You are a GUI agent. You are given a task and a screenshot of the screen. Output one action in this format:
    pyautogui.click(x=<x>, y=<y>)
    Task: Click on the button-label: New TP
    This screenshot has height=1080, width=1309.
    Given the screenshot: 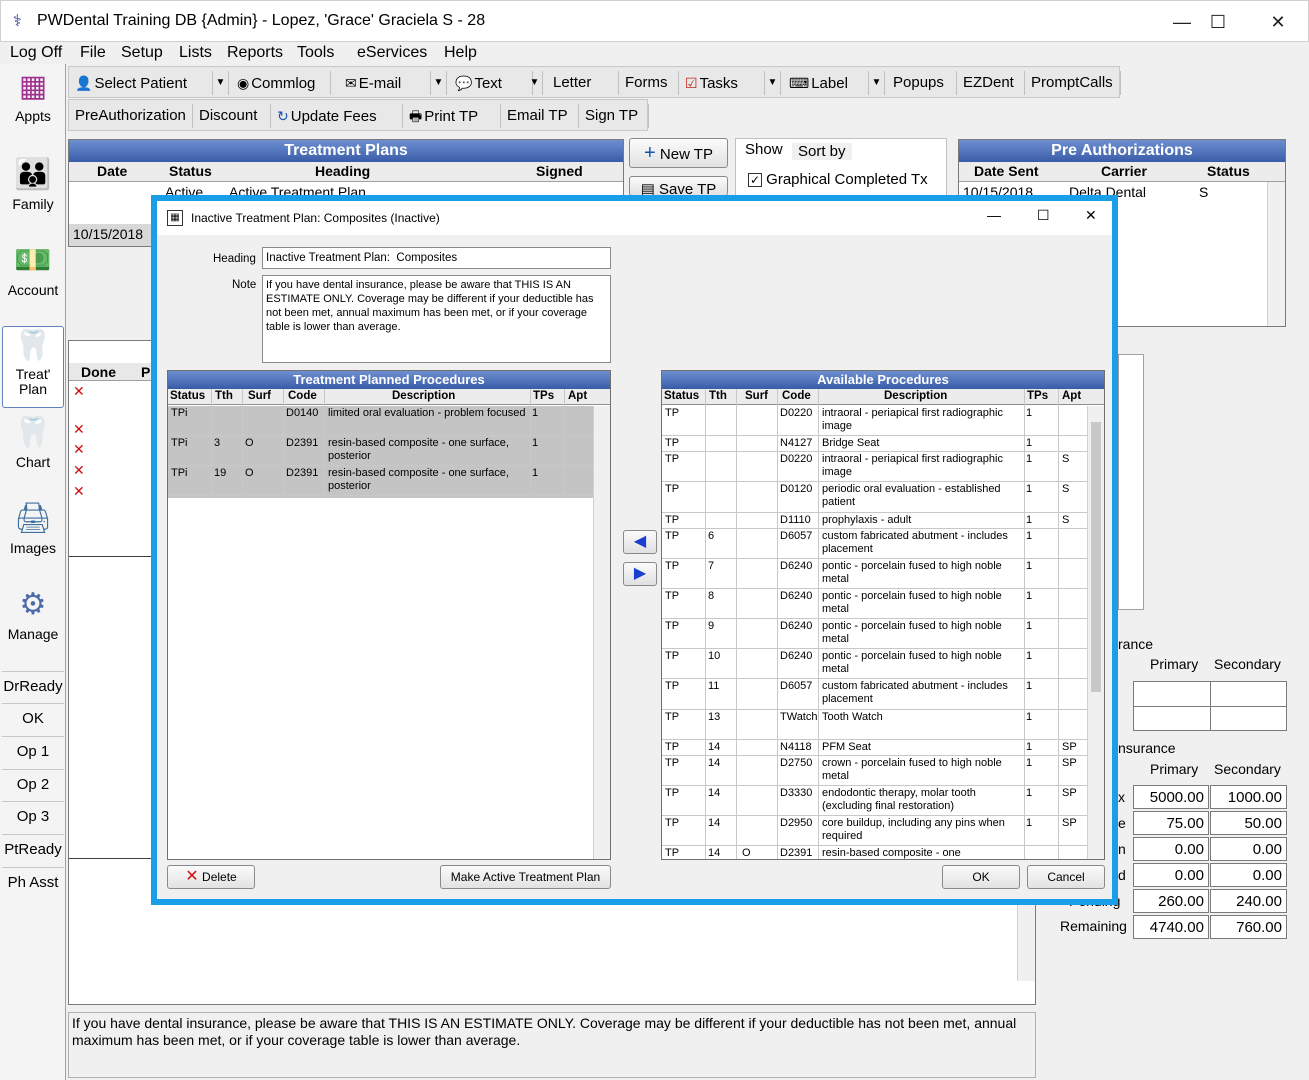 What is the action you would take?
    pyautogui.click(x=686, y=154)
    